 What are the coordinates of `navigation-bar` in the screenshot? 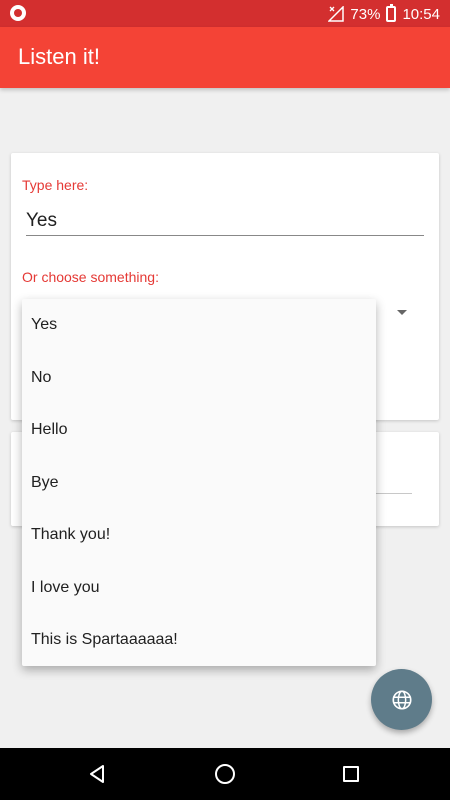 It's located at (225, 774).